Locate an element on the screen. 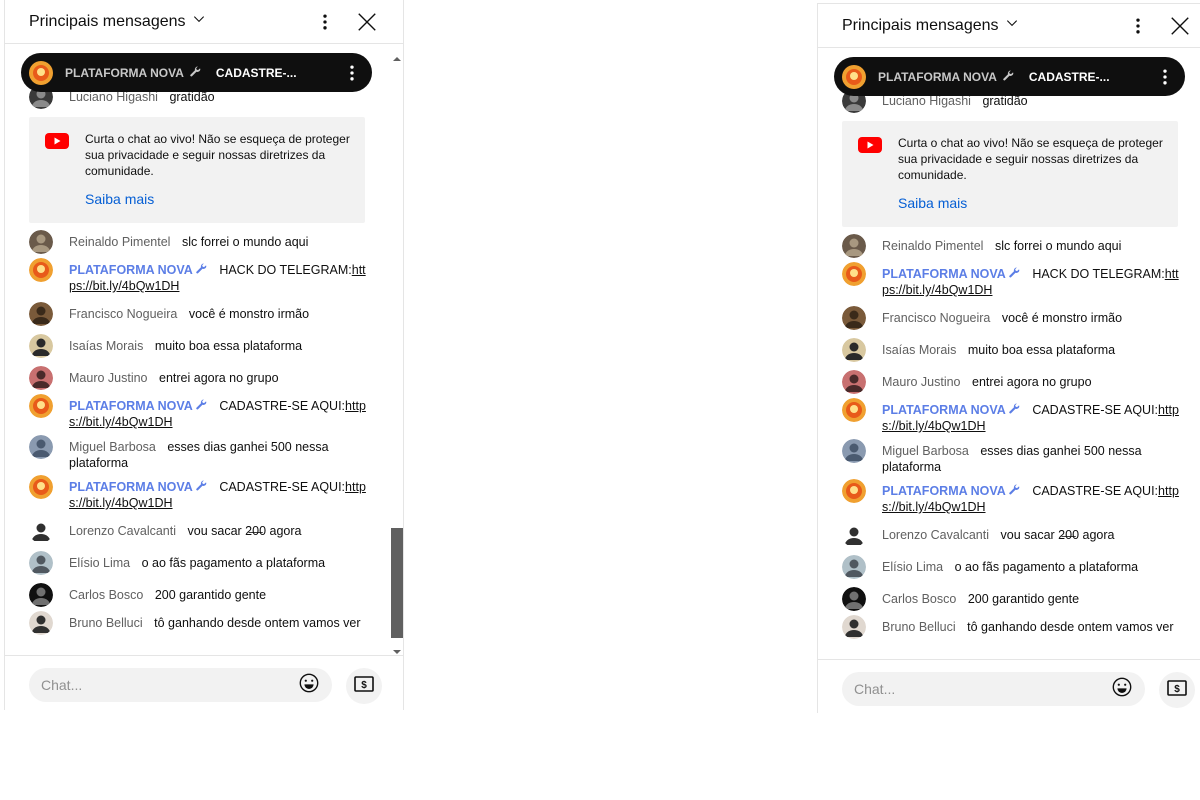 The image size is (1200, 800). wrench-icon is located at coordinates (1007, 77).